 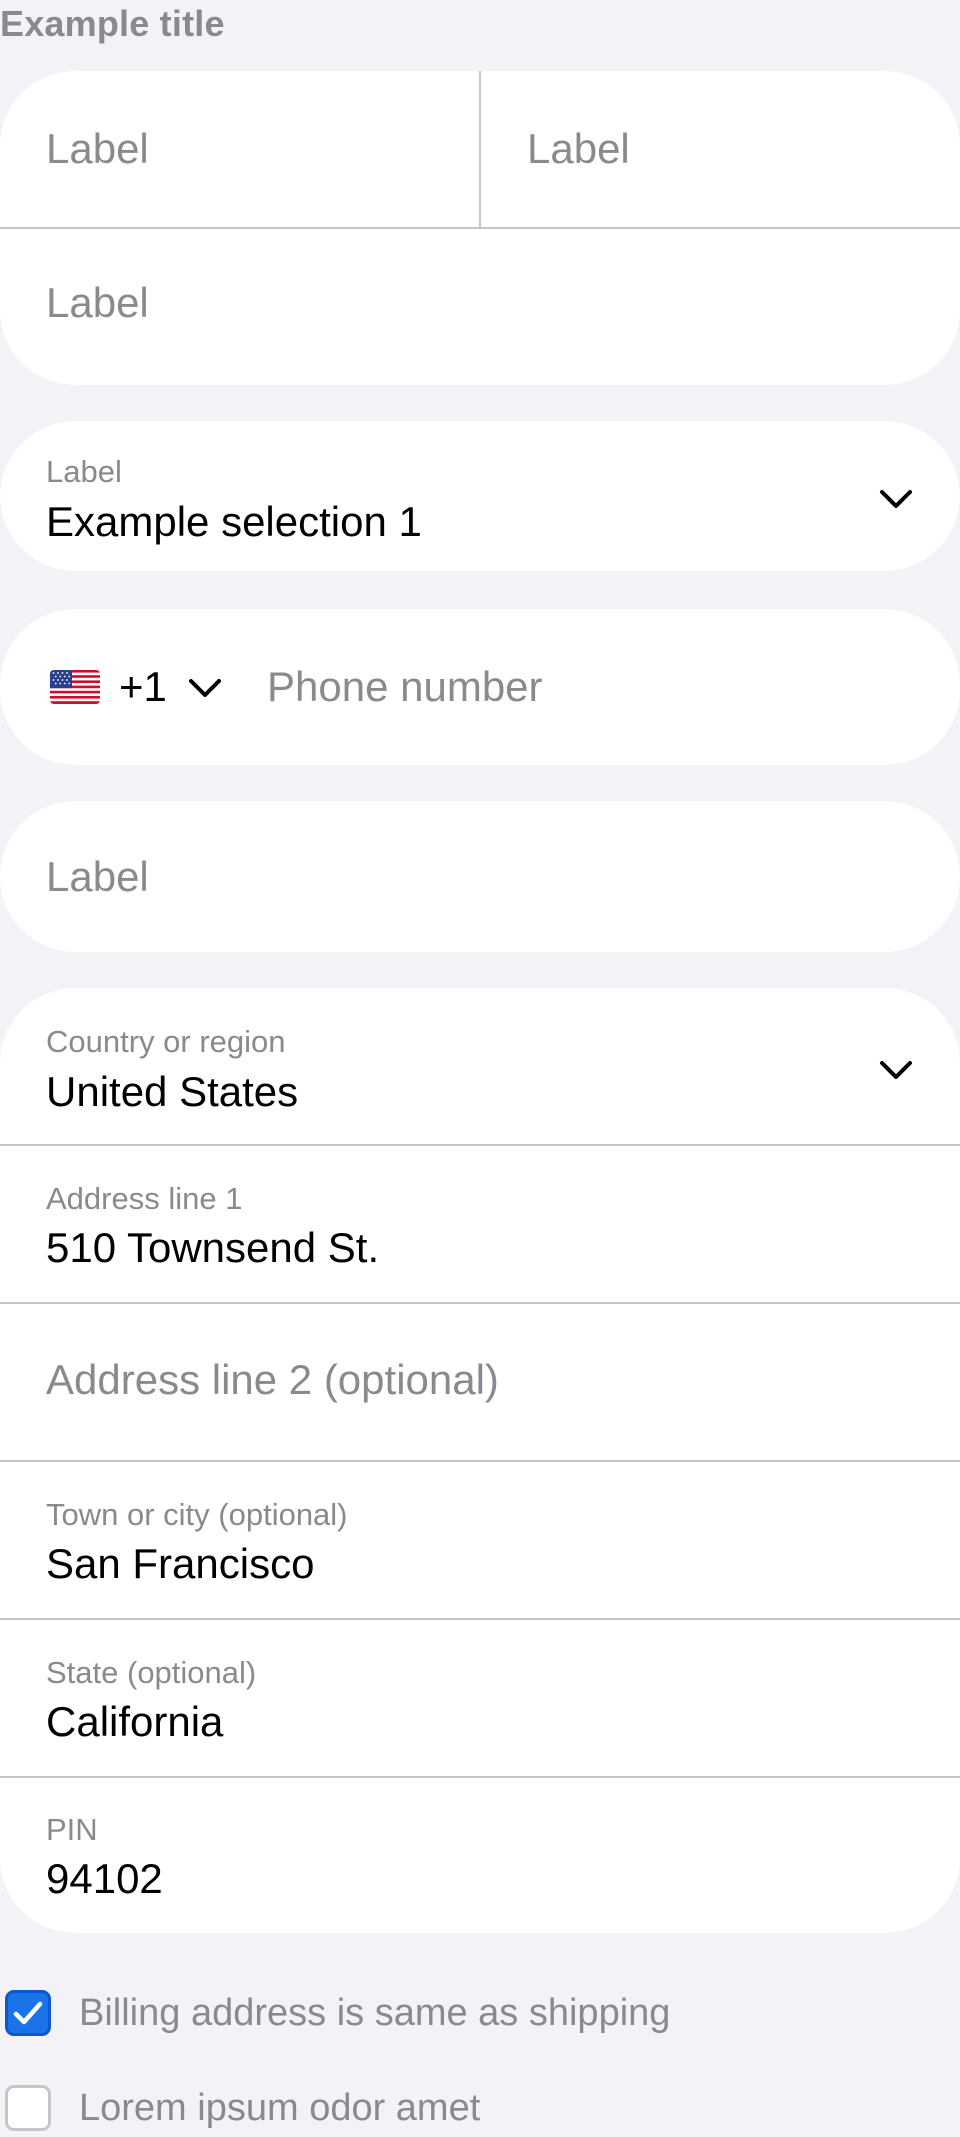 What do you see at coordinates (480, 1224) in the screenshot?
I see `address-line1-input: Address line 1 510 Townsend St.` at bounding box center [480, 1224].